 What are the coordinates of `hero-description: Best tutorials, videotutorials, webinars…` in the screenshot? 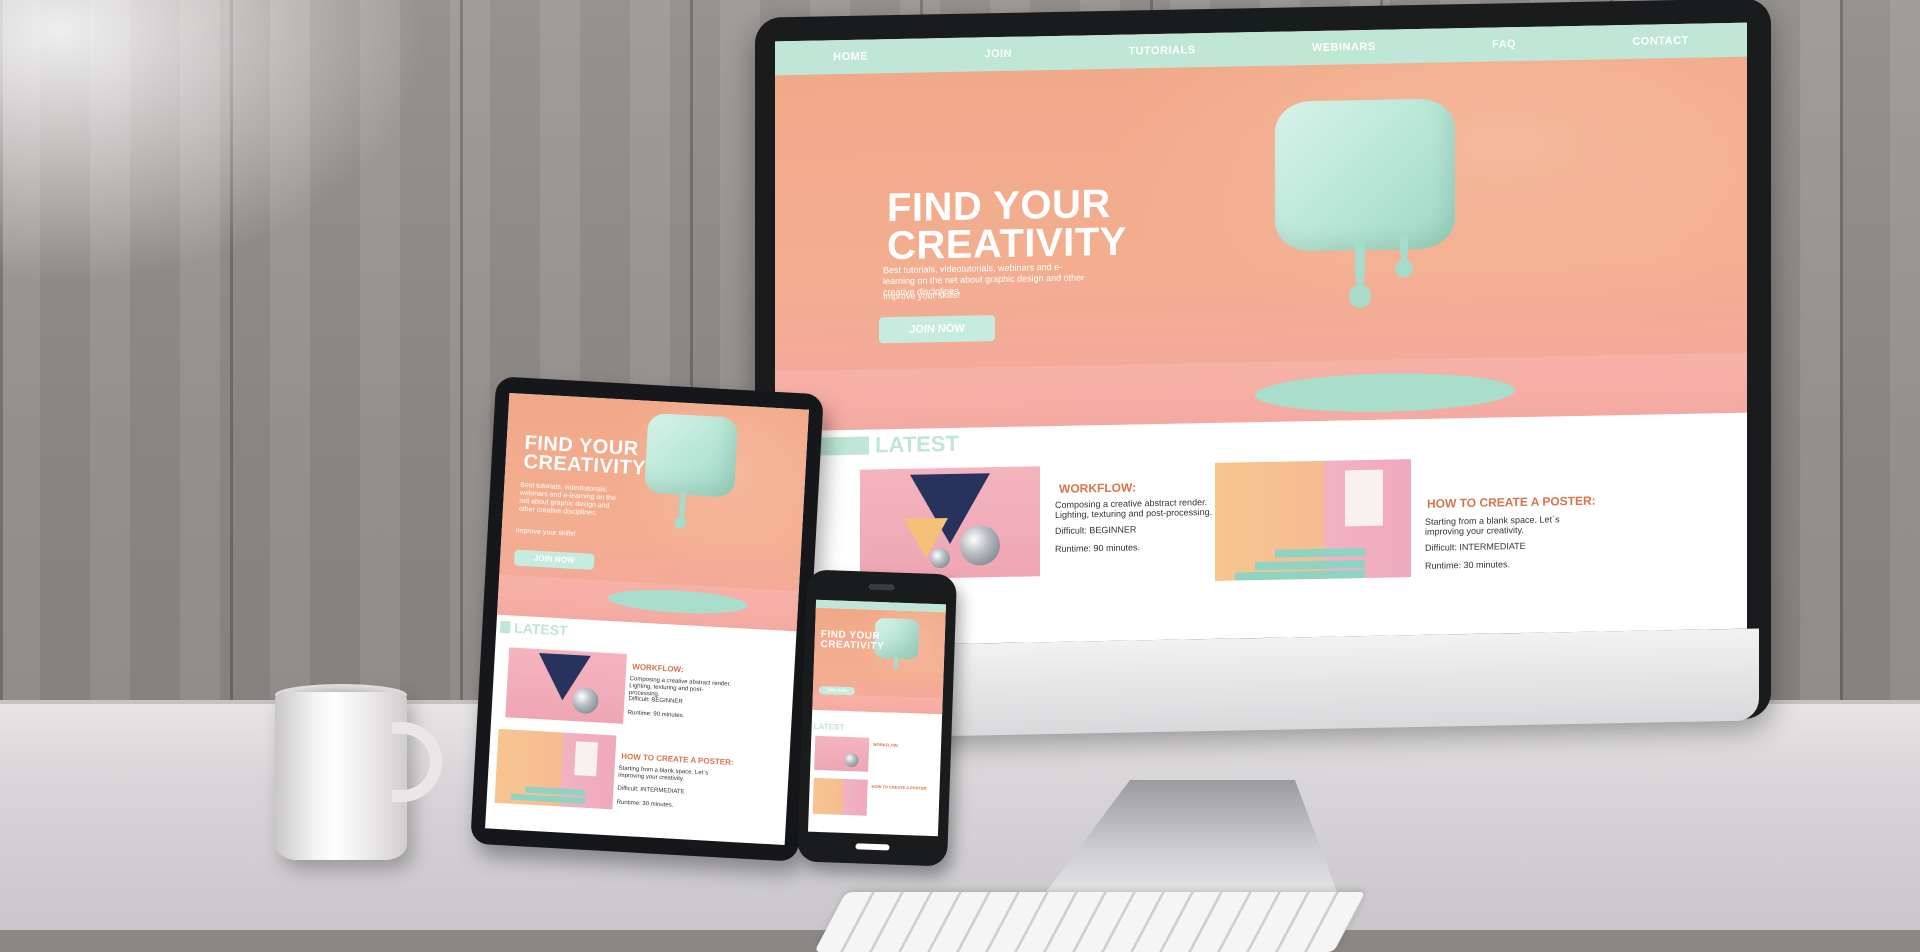 It's located at (567, 499).